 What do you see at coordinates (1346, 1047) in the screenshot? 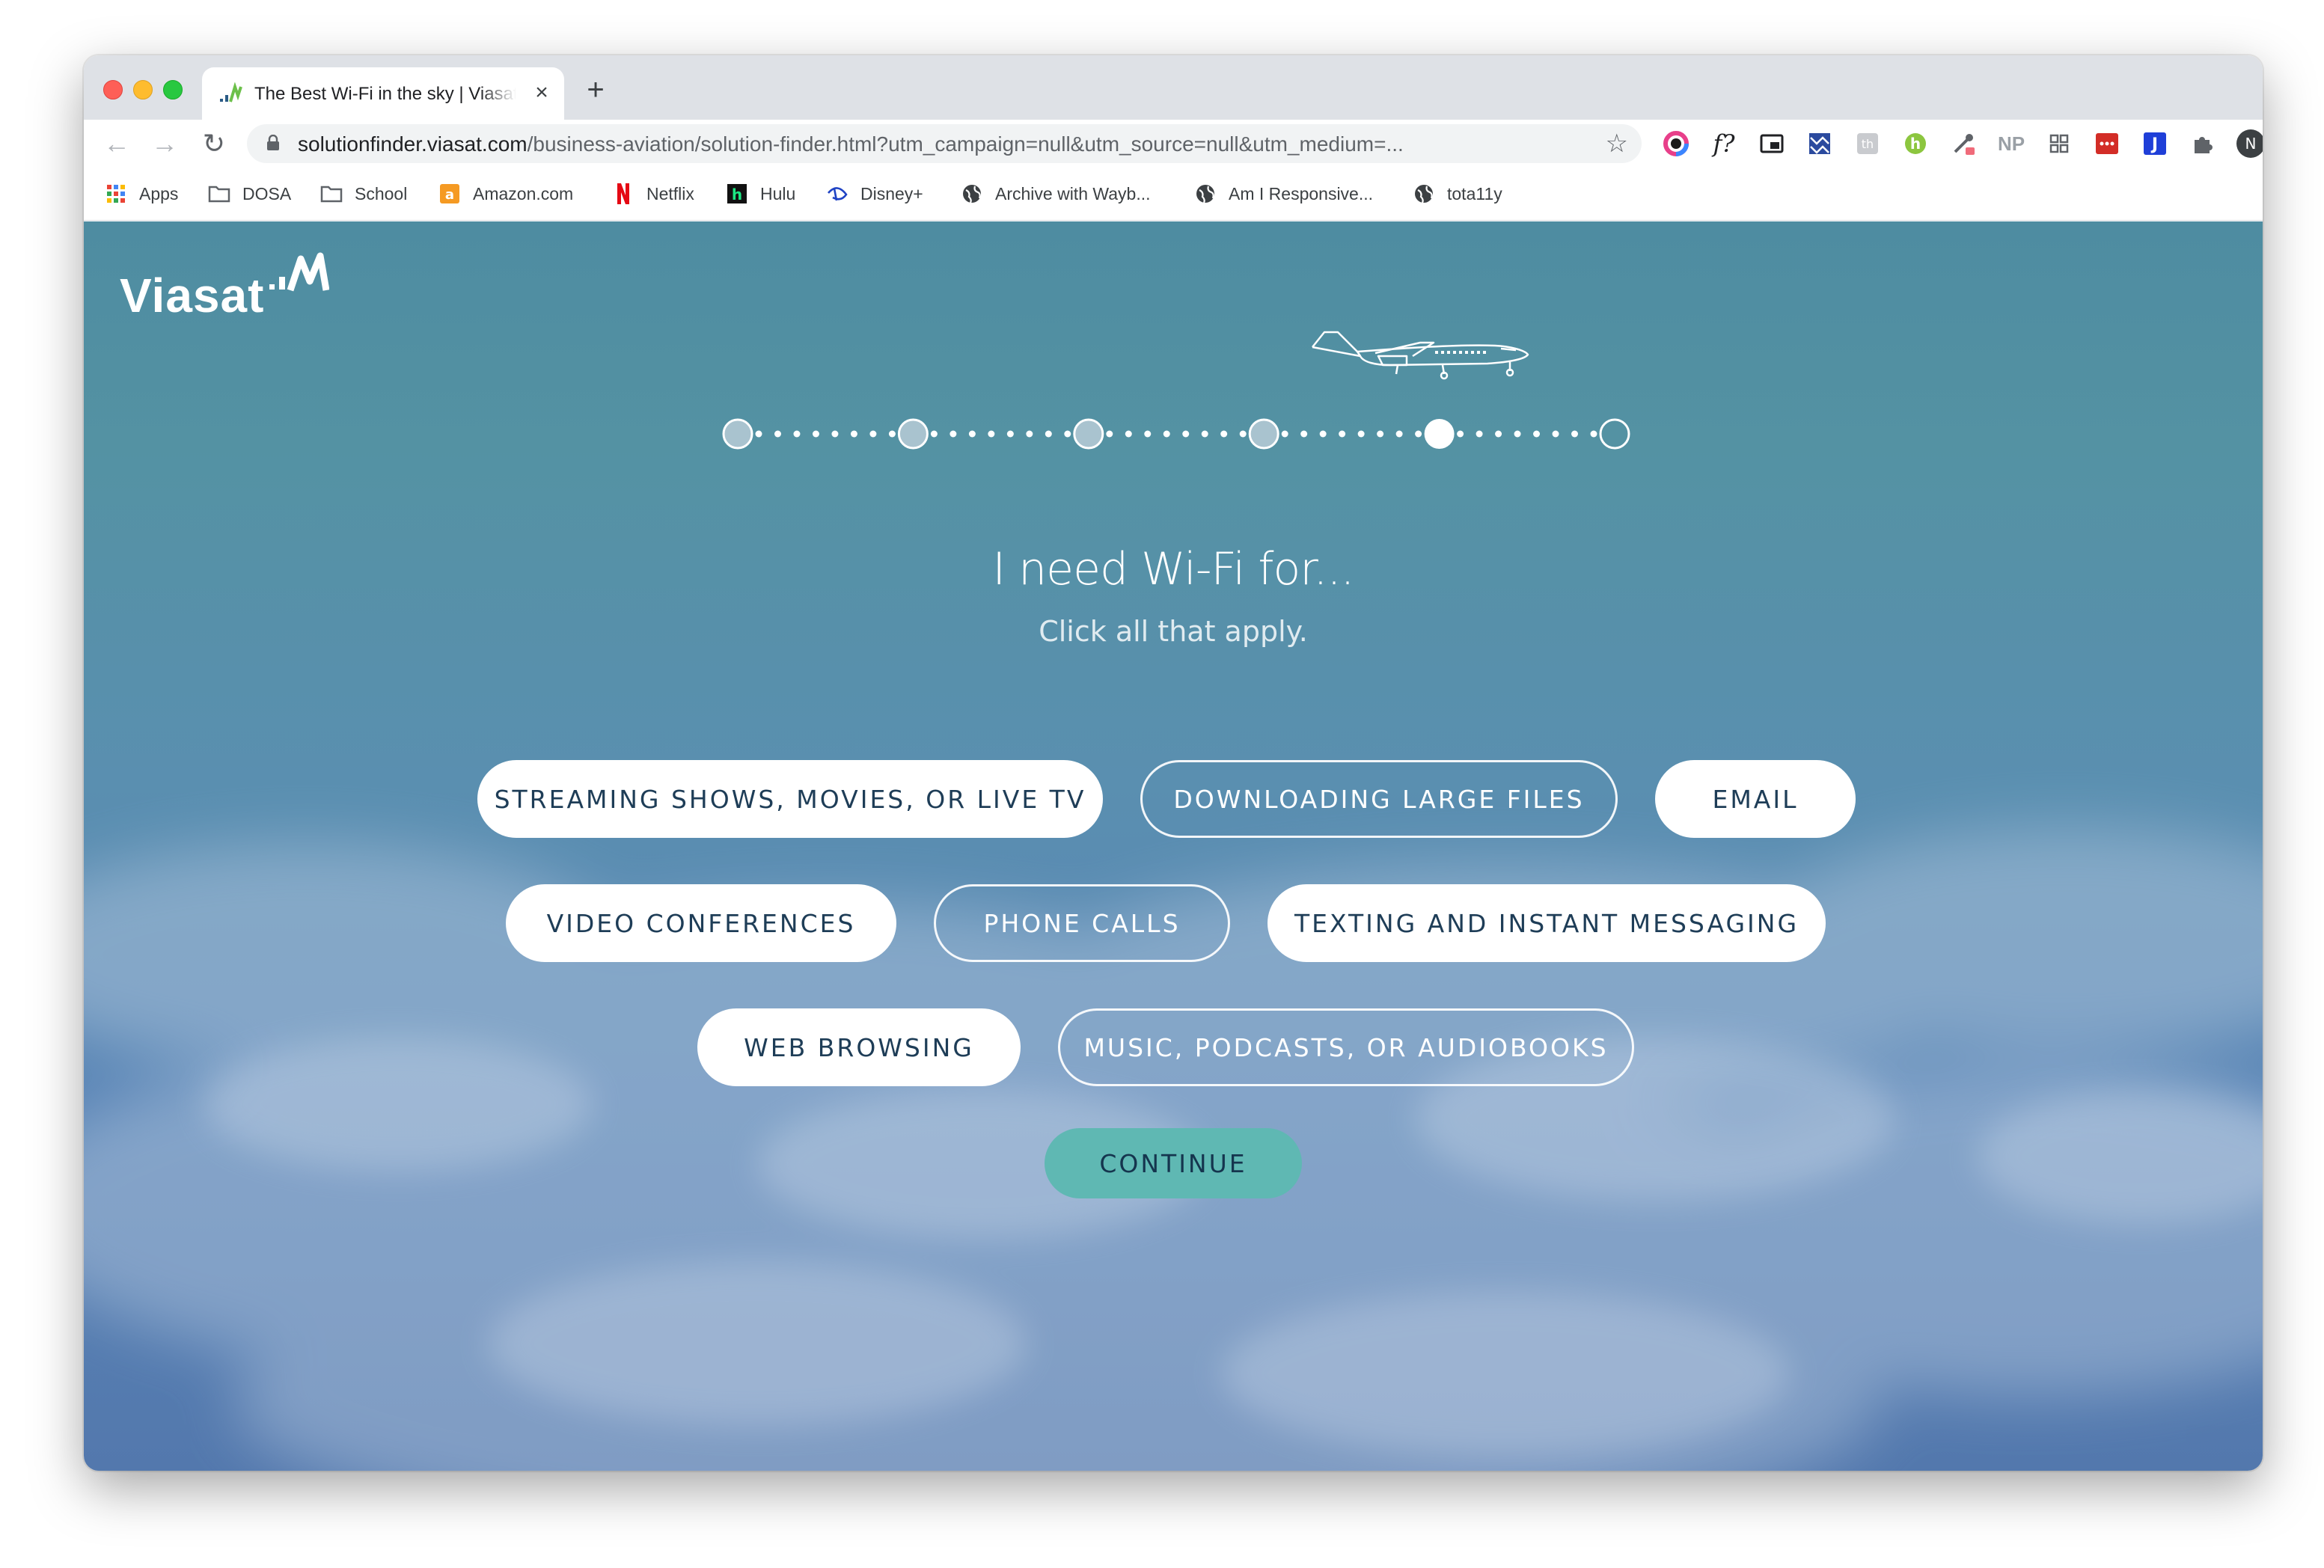
I see `option-music-podcasts-button: MUSIC, PODCASTS, OR AUDIOBOOKS` at bounding box center [1346, 1047].